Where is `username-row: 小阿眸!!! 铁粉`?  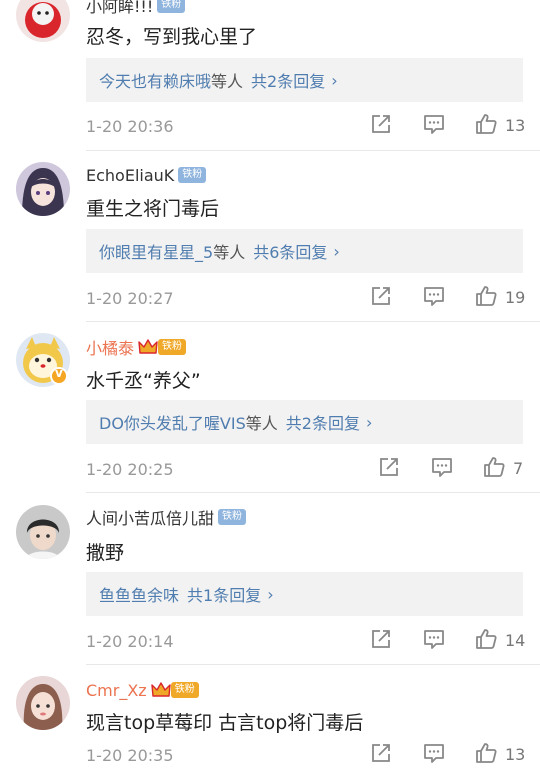
username-row: 小阿眸!!! 铁粉 is located at coordinates (136, 8).